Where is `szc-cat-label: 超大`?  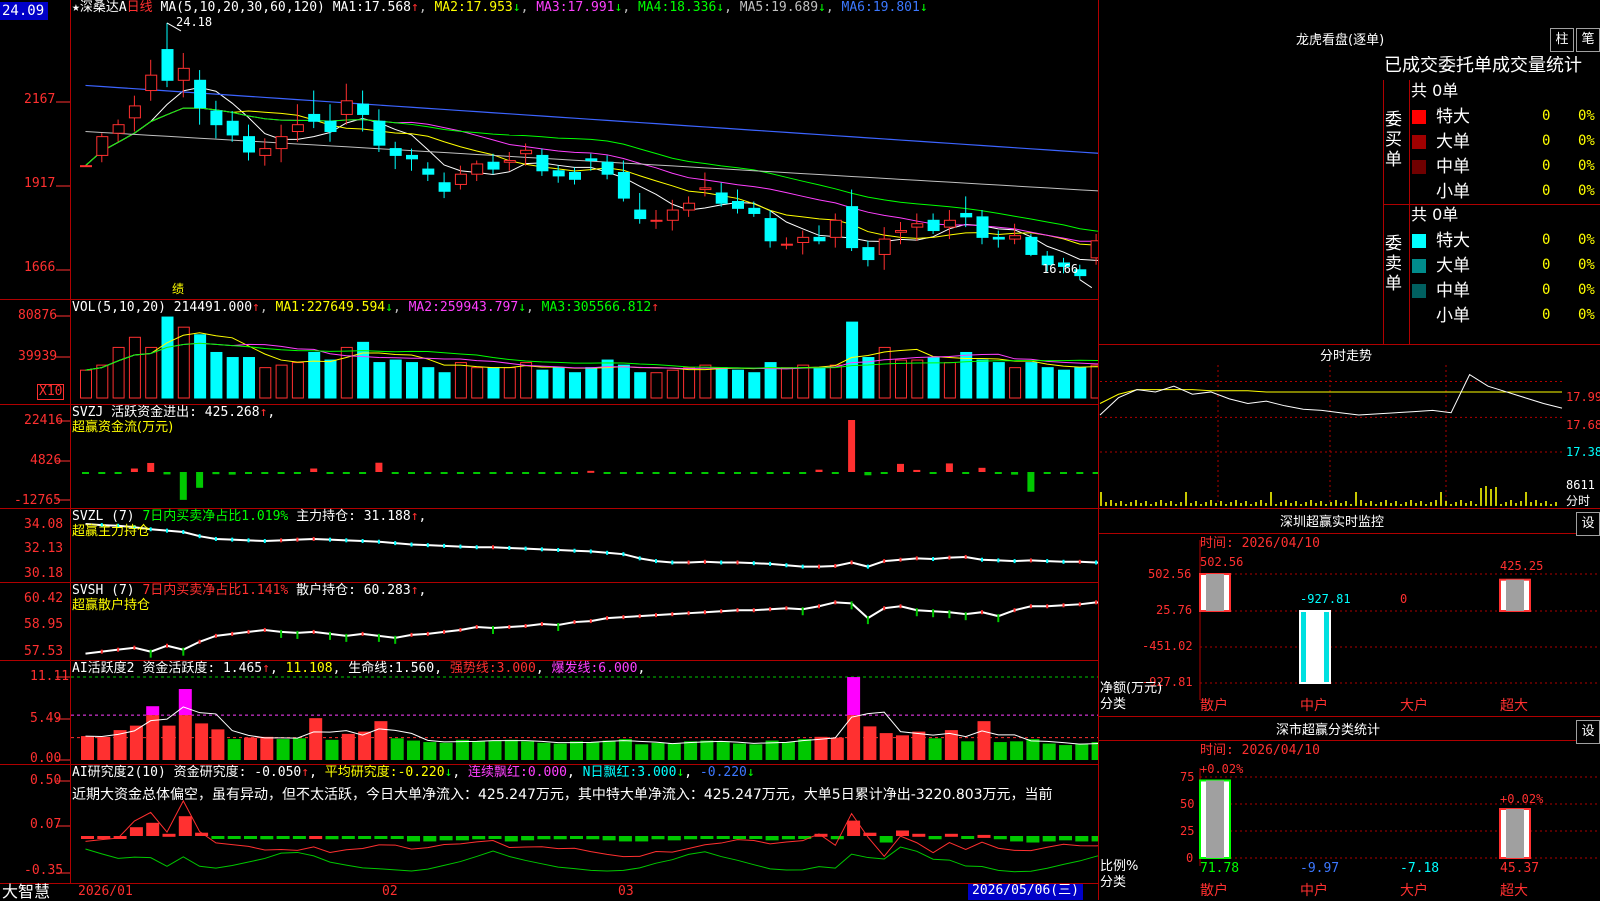 szc-cat-label: 超大 is located at coordinates (1514, 891).